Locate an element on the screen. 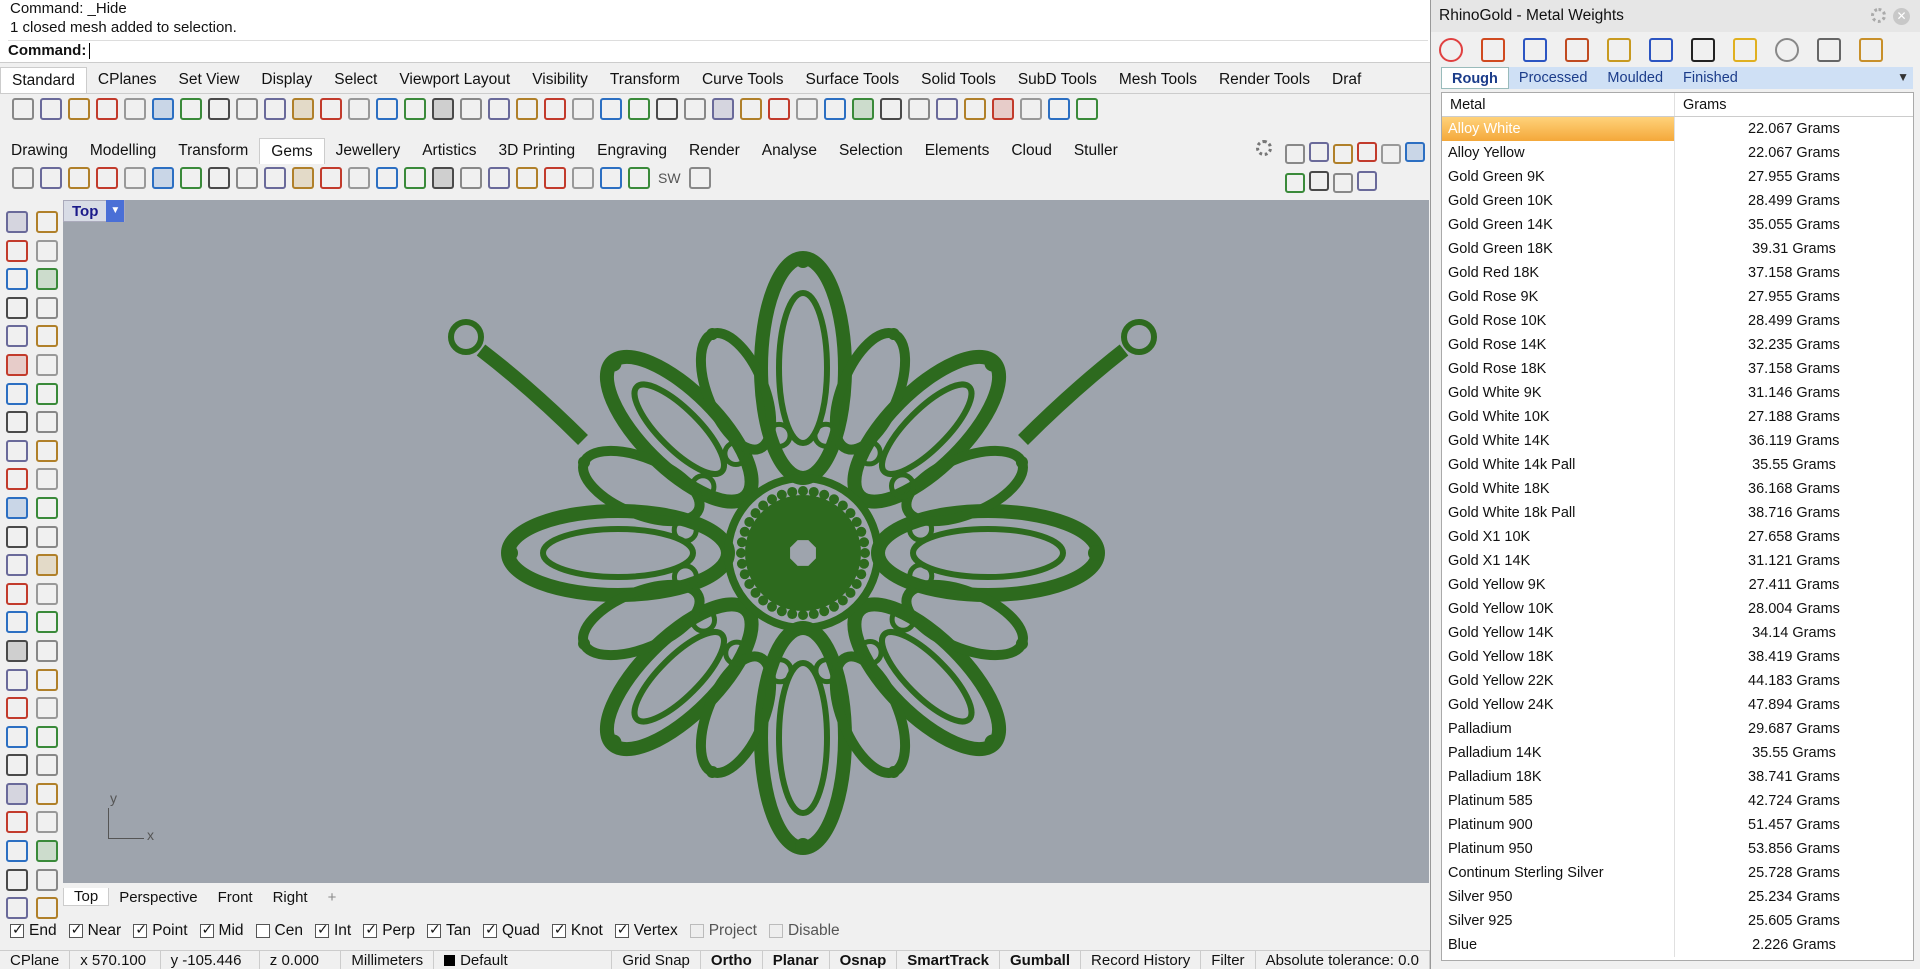 Image resolution: width=1920 pixels, height=969 pixels. osnap-cen: Cen is located at coordinates (279, 931).